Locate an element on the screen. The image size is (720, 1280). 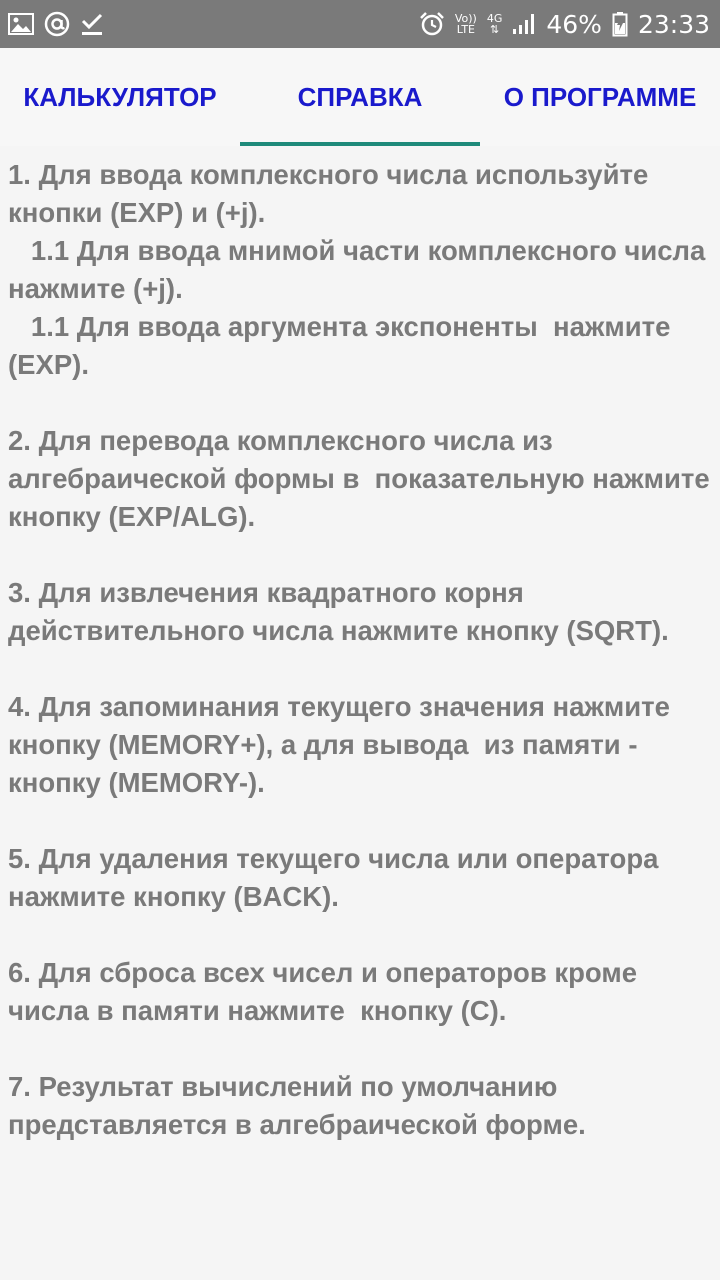
network-type-indicator: 4G ⇅ is located at coordinates (495, 24).